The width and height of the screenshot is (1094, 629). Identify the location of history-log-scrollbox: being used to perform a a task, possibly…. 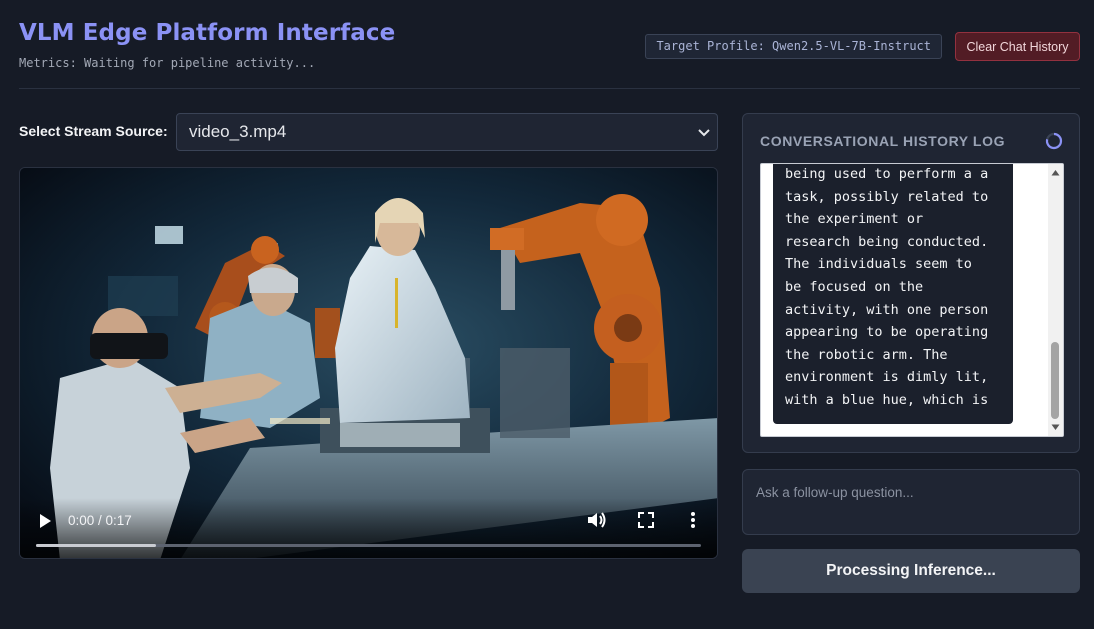
(912, 300).